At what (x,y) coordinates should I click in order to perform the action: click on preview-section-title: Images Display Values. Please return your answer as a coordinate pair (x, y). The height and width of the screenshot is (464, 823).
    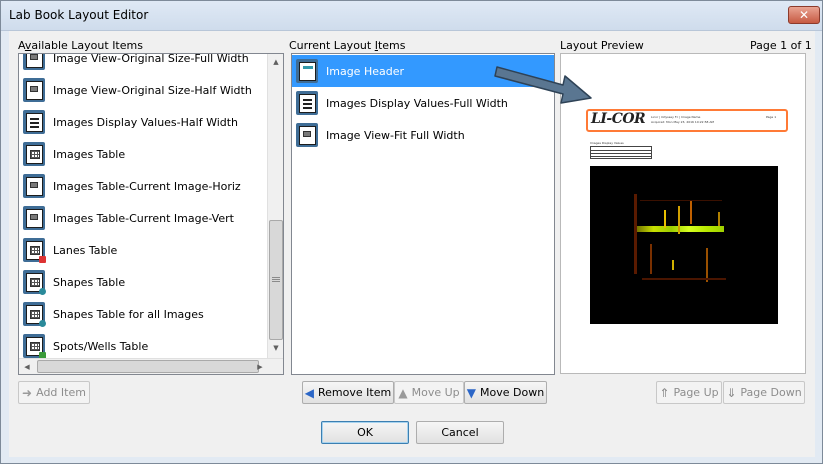
    Looking at the image, I should click on (607, 143).